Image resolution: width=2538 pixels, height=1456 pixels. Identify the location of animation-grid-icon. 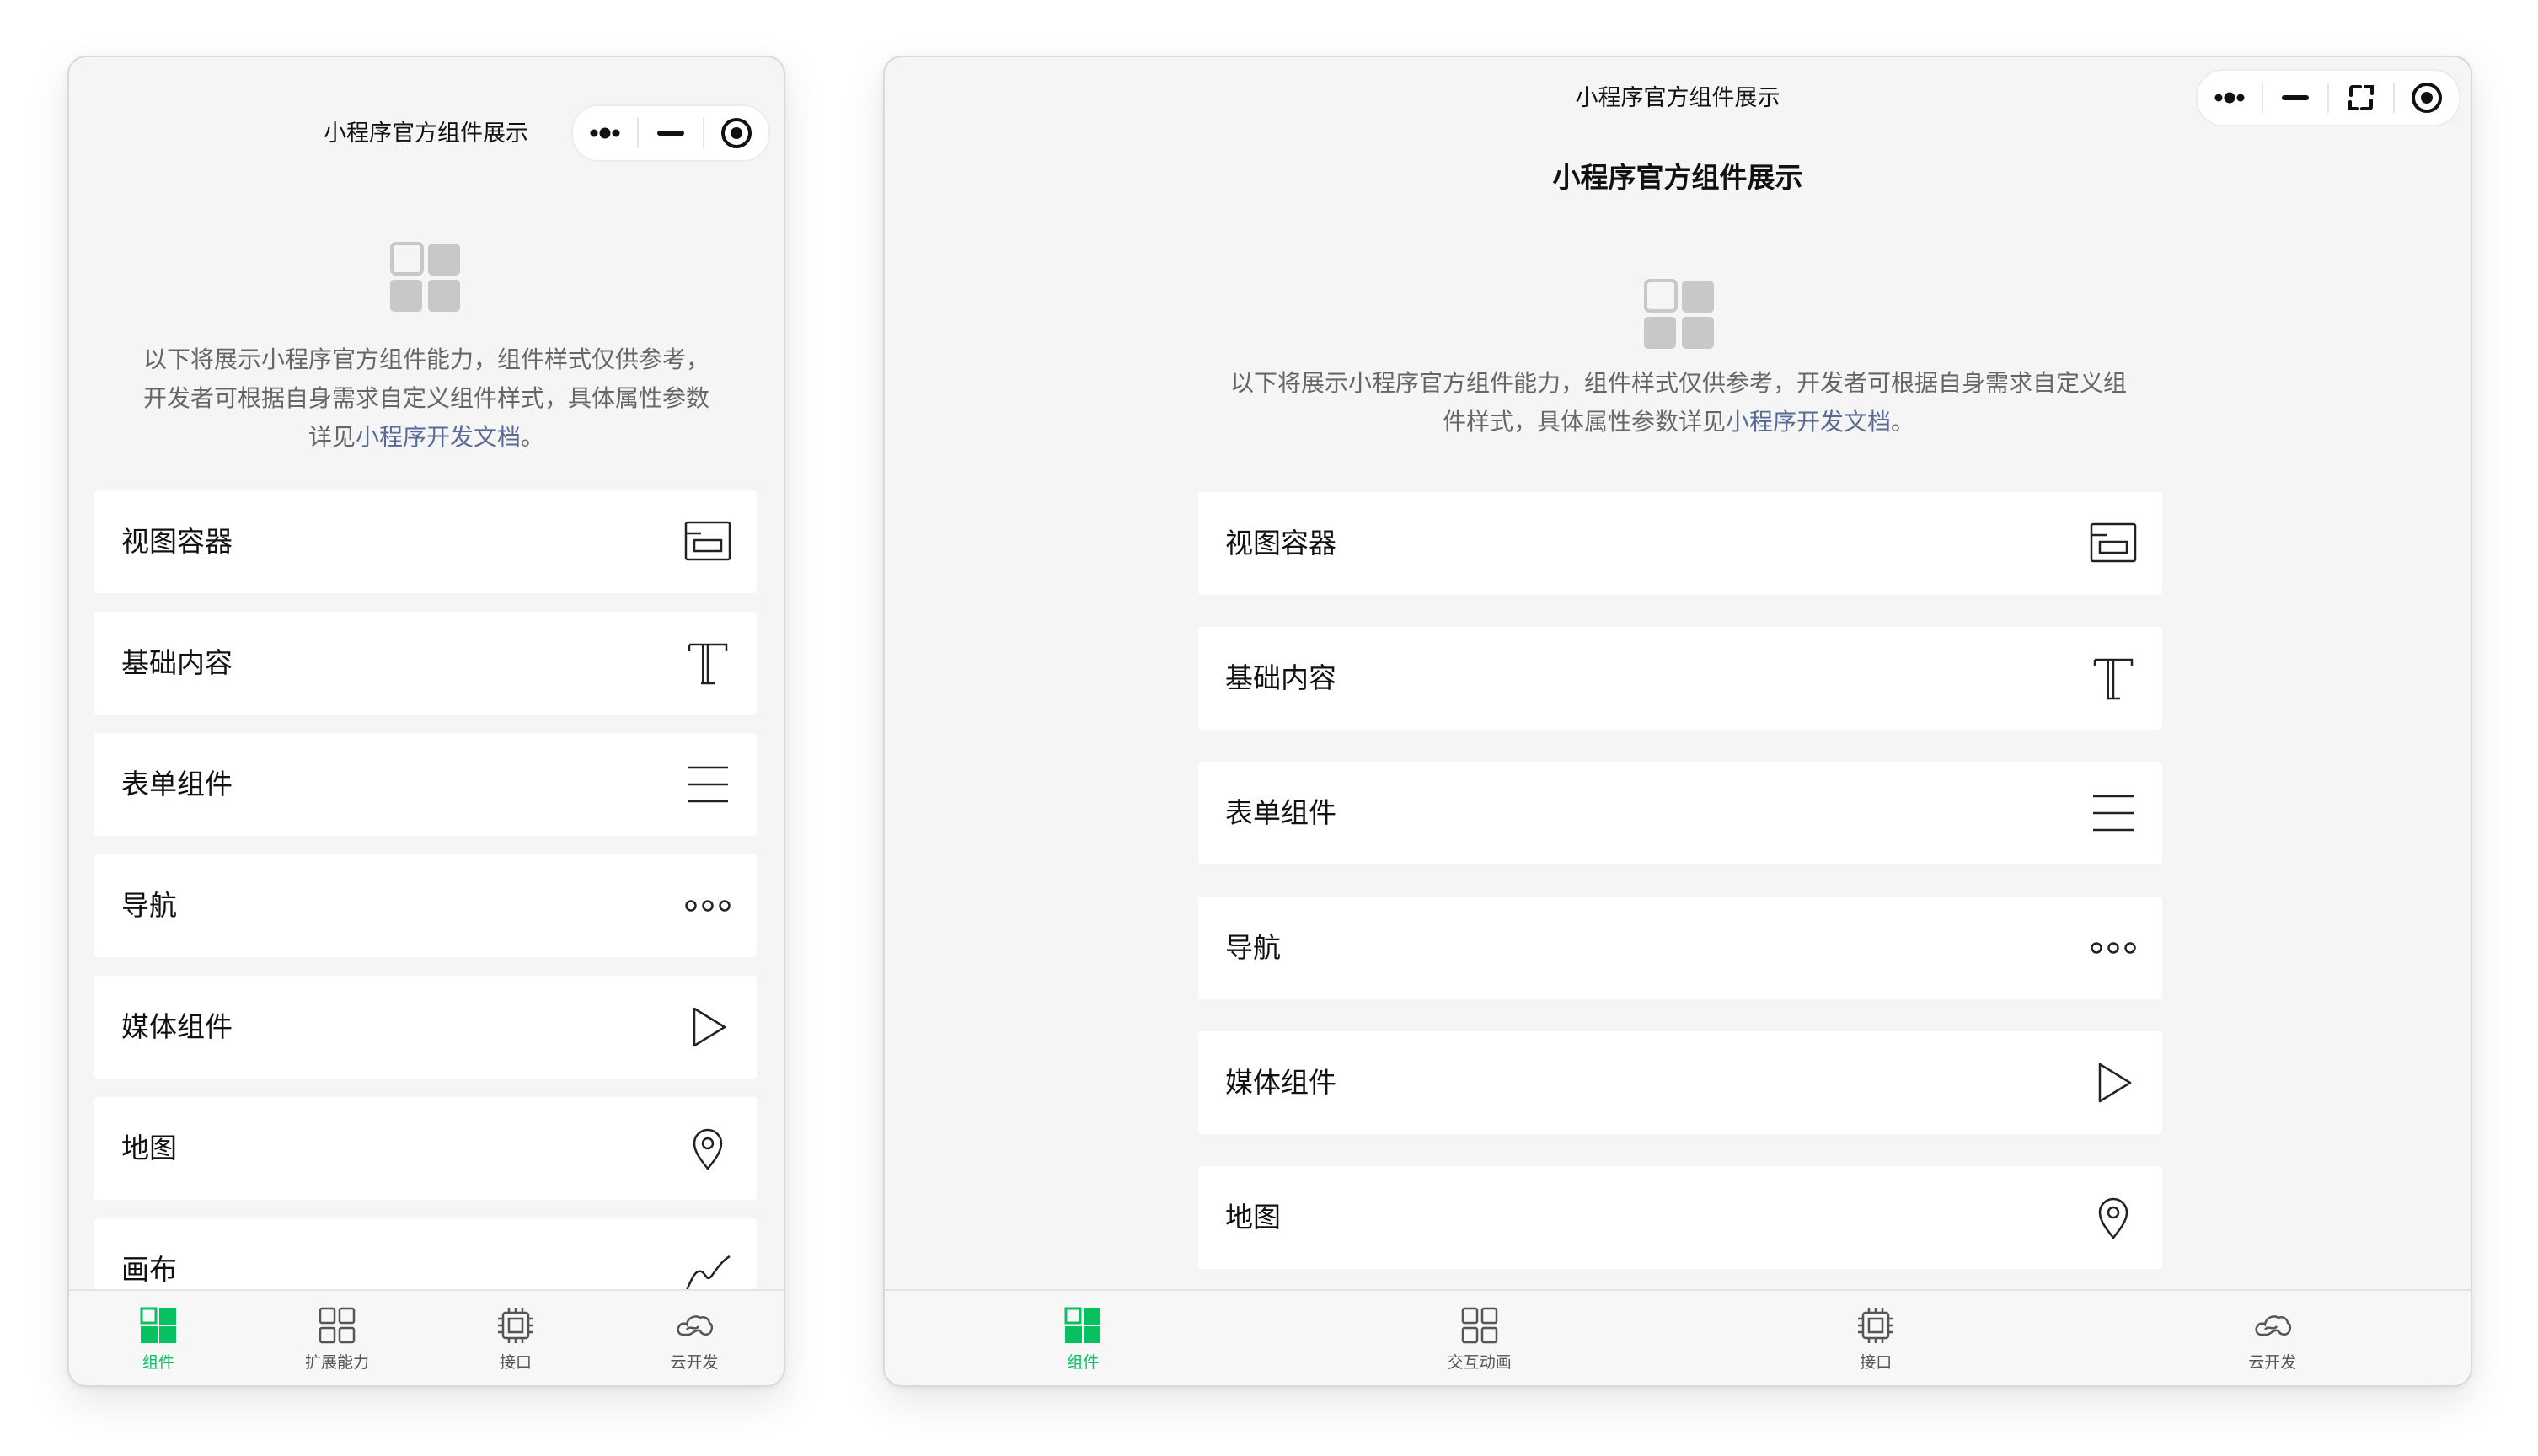
(1479, 1325).